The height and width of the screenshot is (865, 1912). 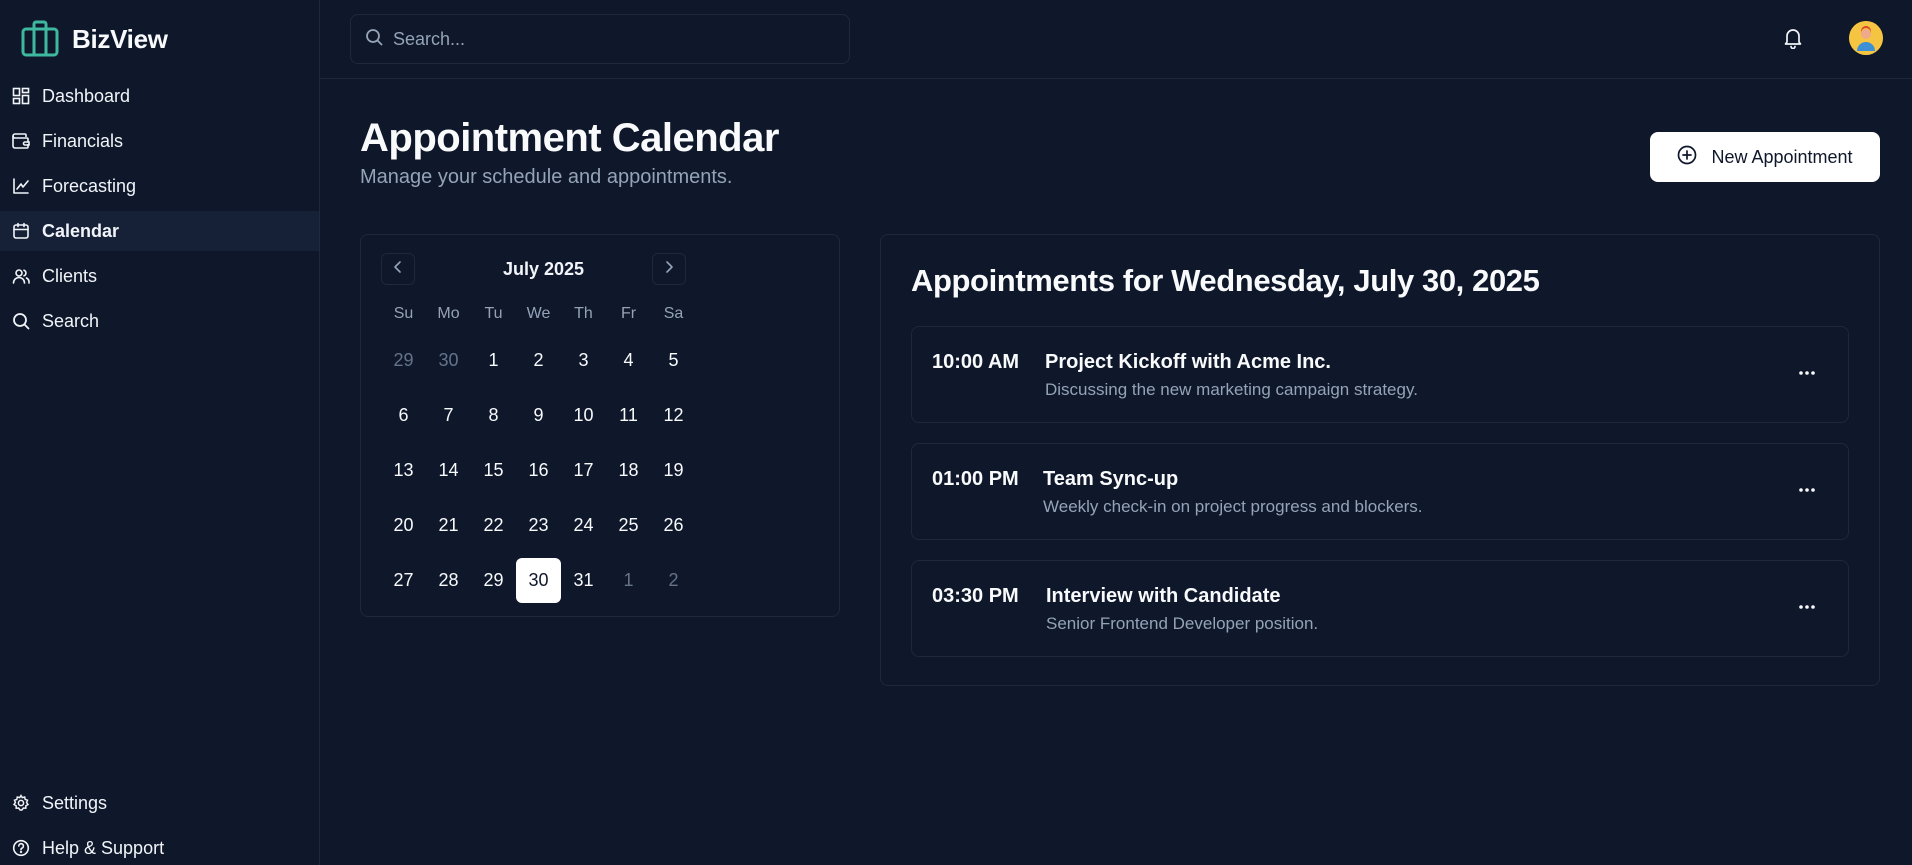 What do you see at coordinates (86, 95) in the screenshot?
I see `sidebar-item-label: Dashboard` at bounding box center [86, 95].